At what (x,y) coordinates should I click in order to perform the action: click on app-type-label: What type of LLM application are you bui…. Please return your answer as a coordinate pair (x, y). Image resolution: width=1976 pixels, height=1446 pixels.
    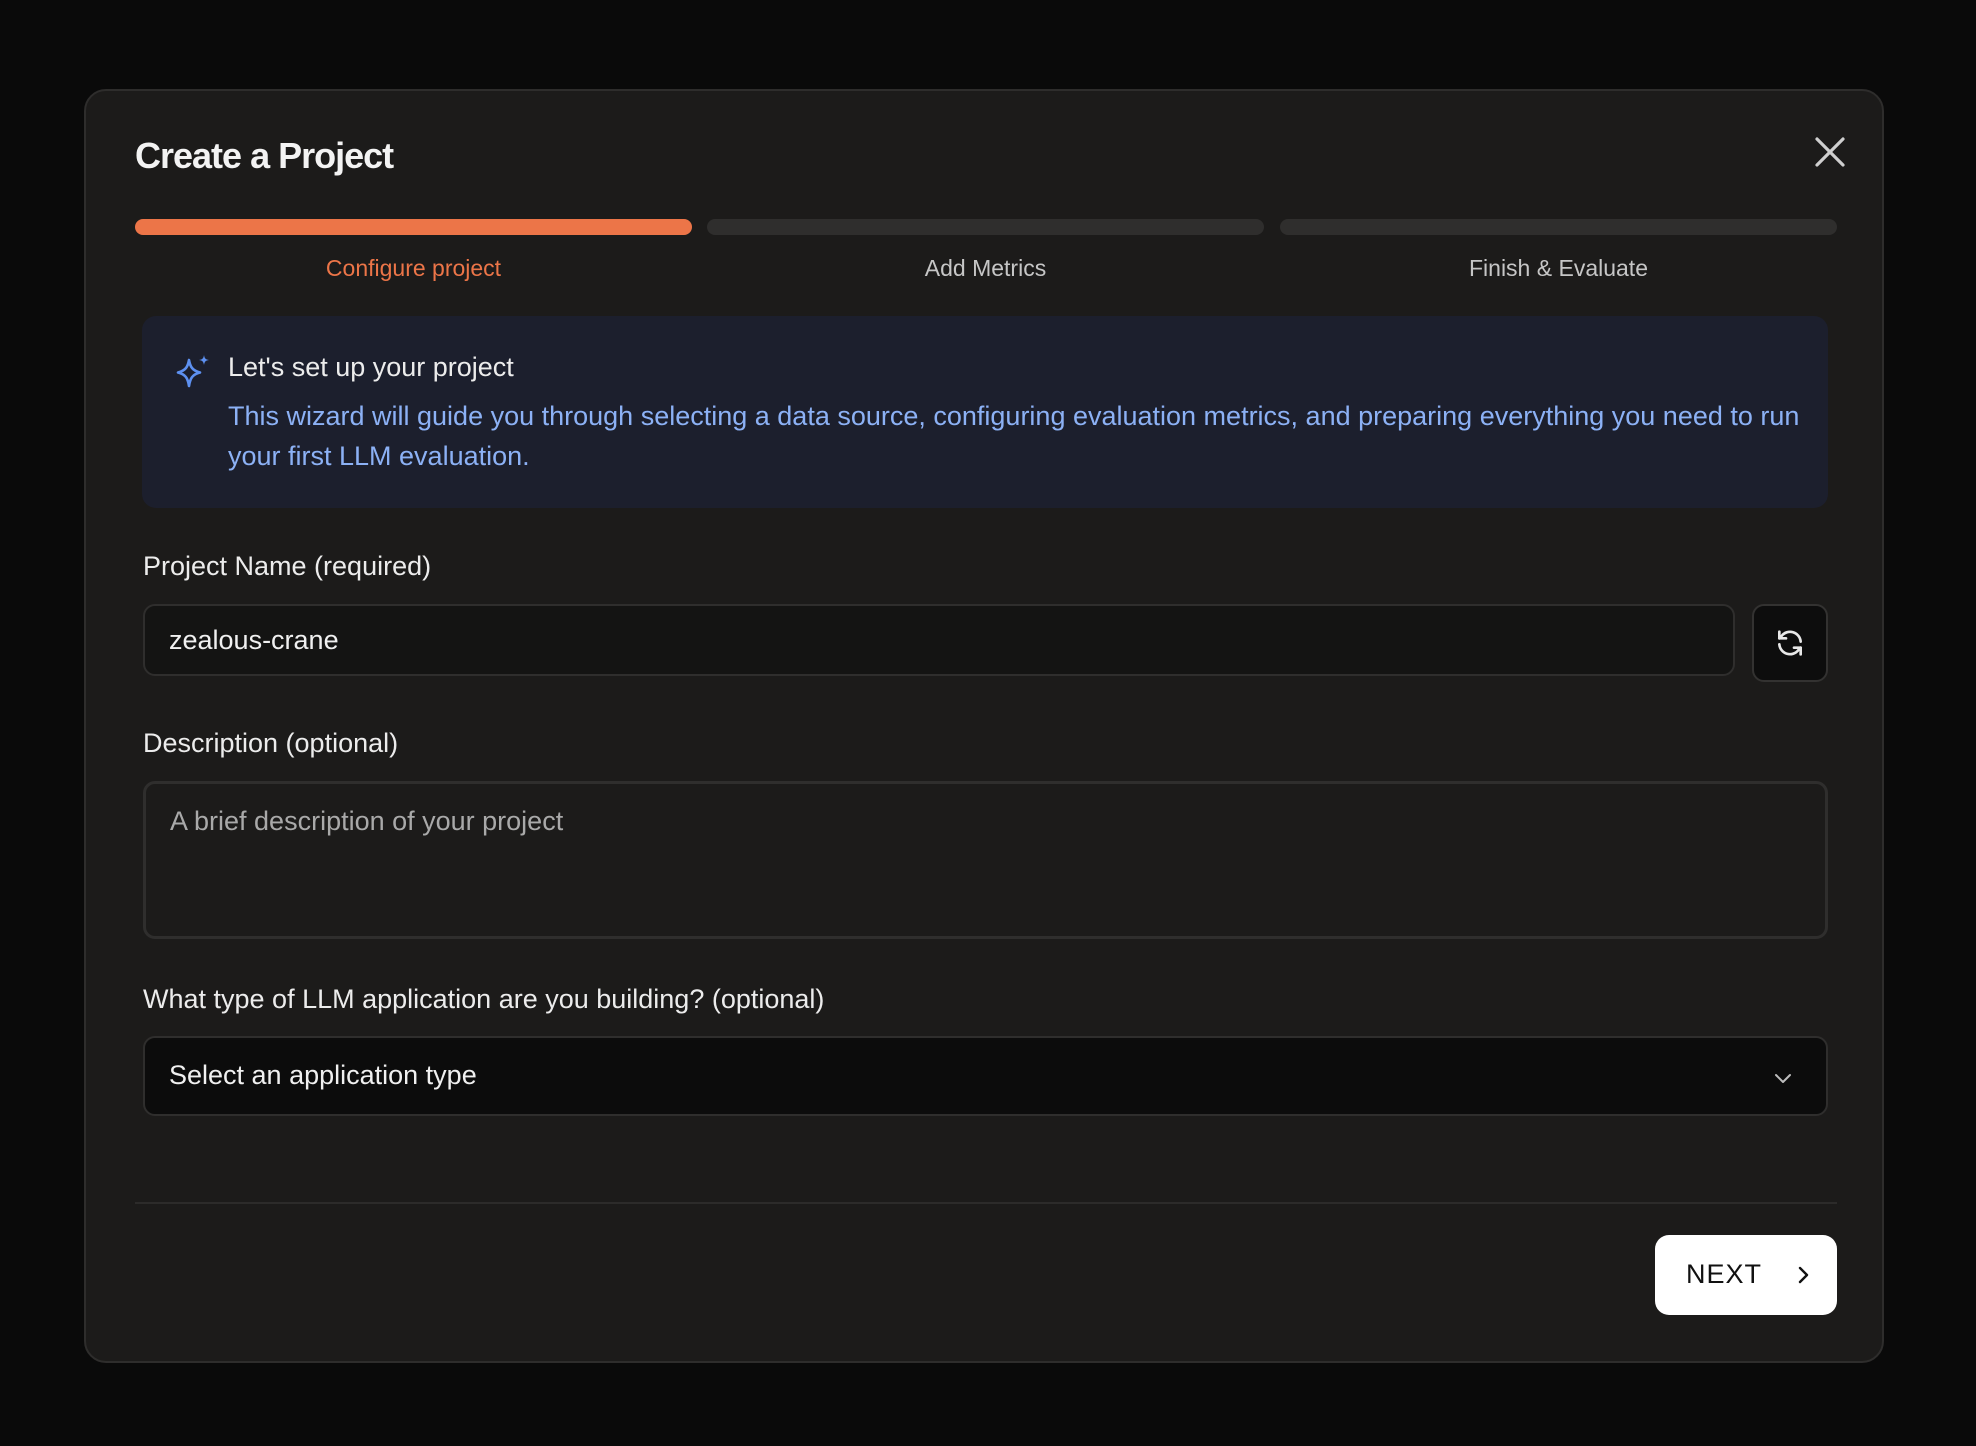
    Looking at the image, I should click on (484, 999).